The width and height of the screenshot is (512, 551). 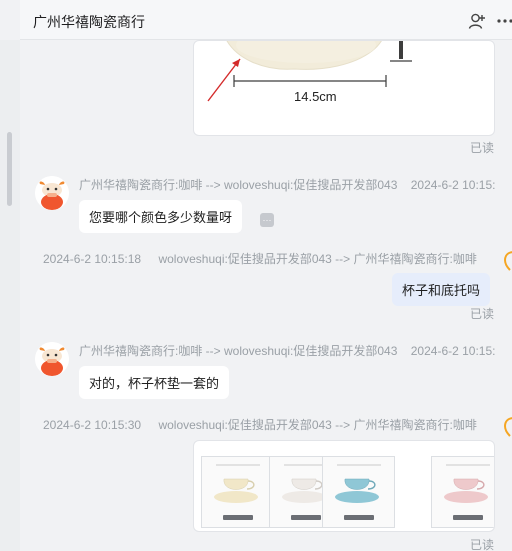 What do you see at coordinates (9, 169) in the screenshot?
I see `scrollbar-thumb` at bounding box center [9, 169].